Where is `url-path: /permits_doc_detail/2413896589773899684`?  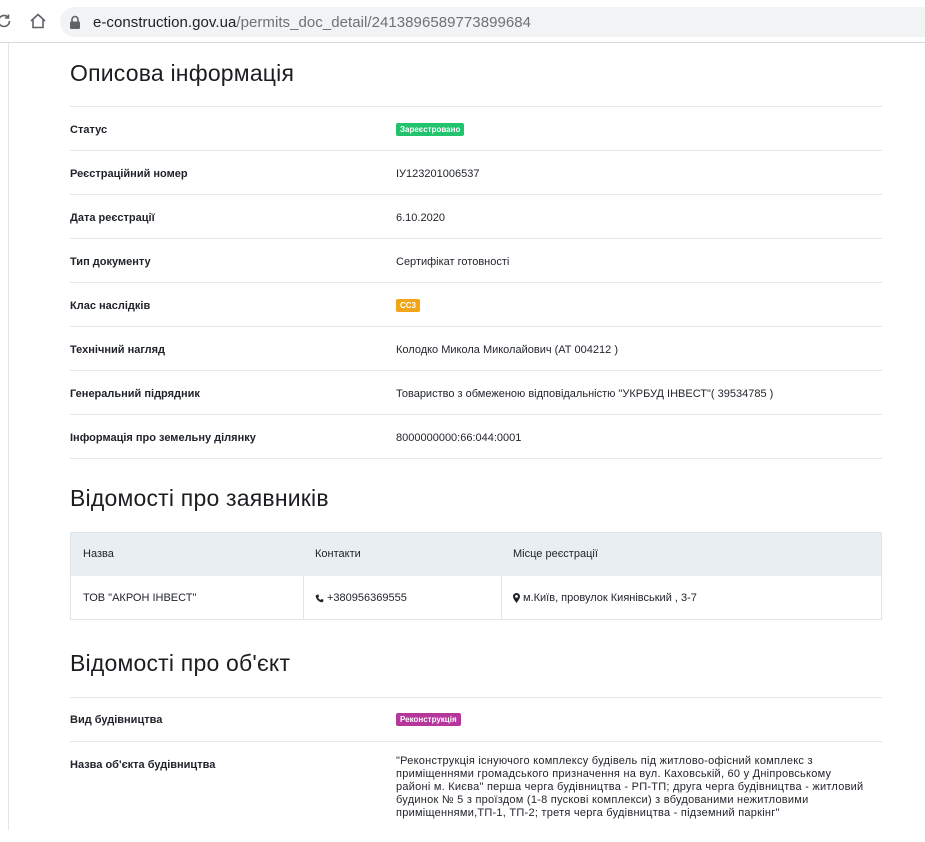
url-path: /permits_doc_detail/2413896589773899684 is located at coordinates (384, 22).